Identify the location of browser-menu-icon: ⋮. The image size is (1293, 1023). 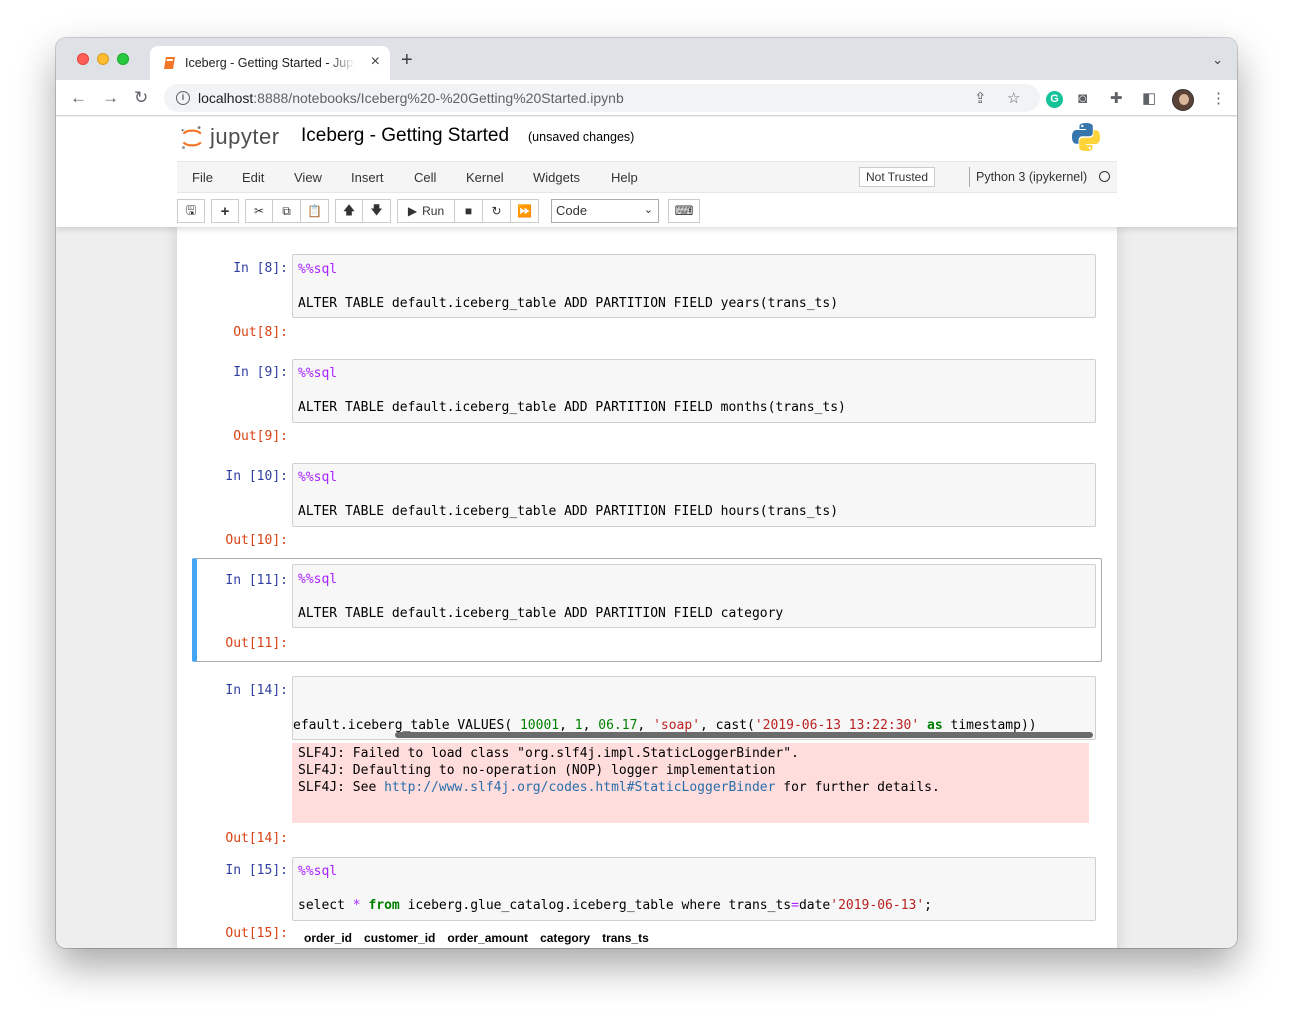
(1218, 99).